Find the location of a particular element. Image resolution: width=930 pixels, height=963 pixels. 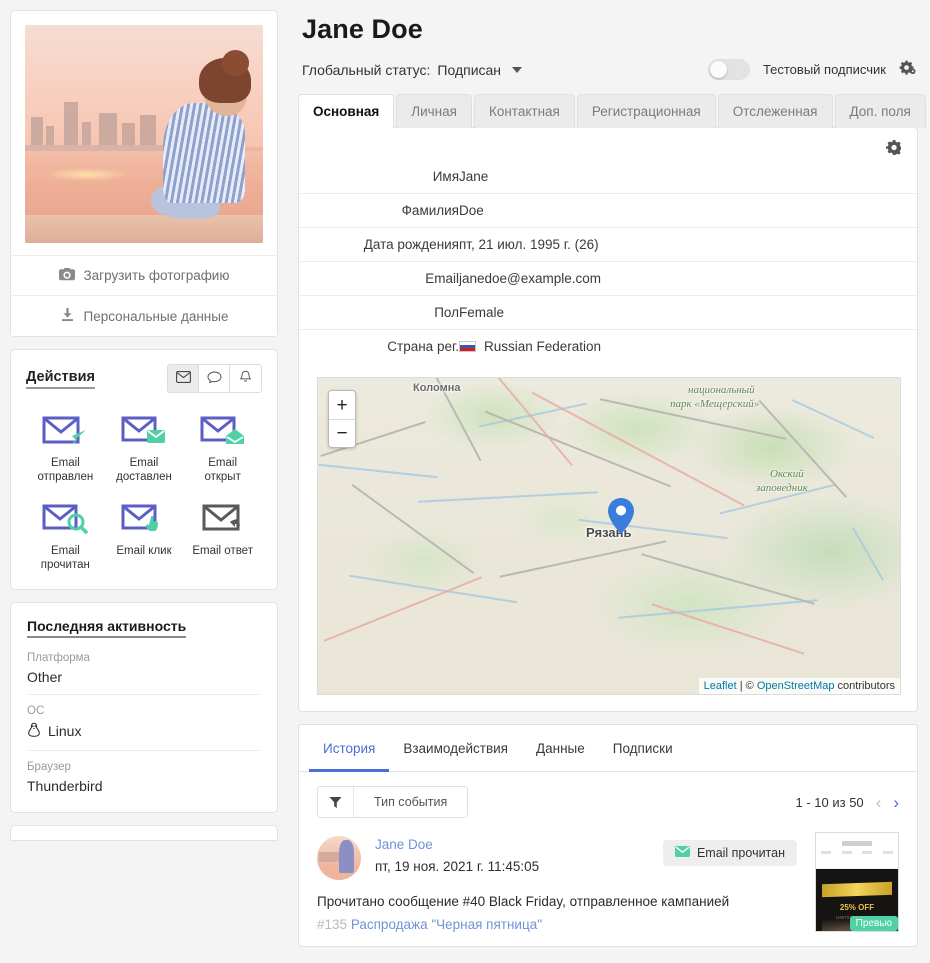

preview-tag: Превью is located at coordinates (873, 923).